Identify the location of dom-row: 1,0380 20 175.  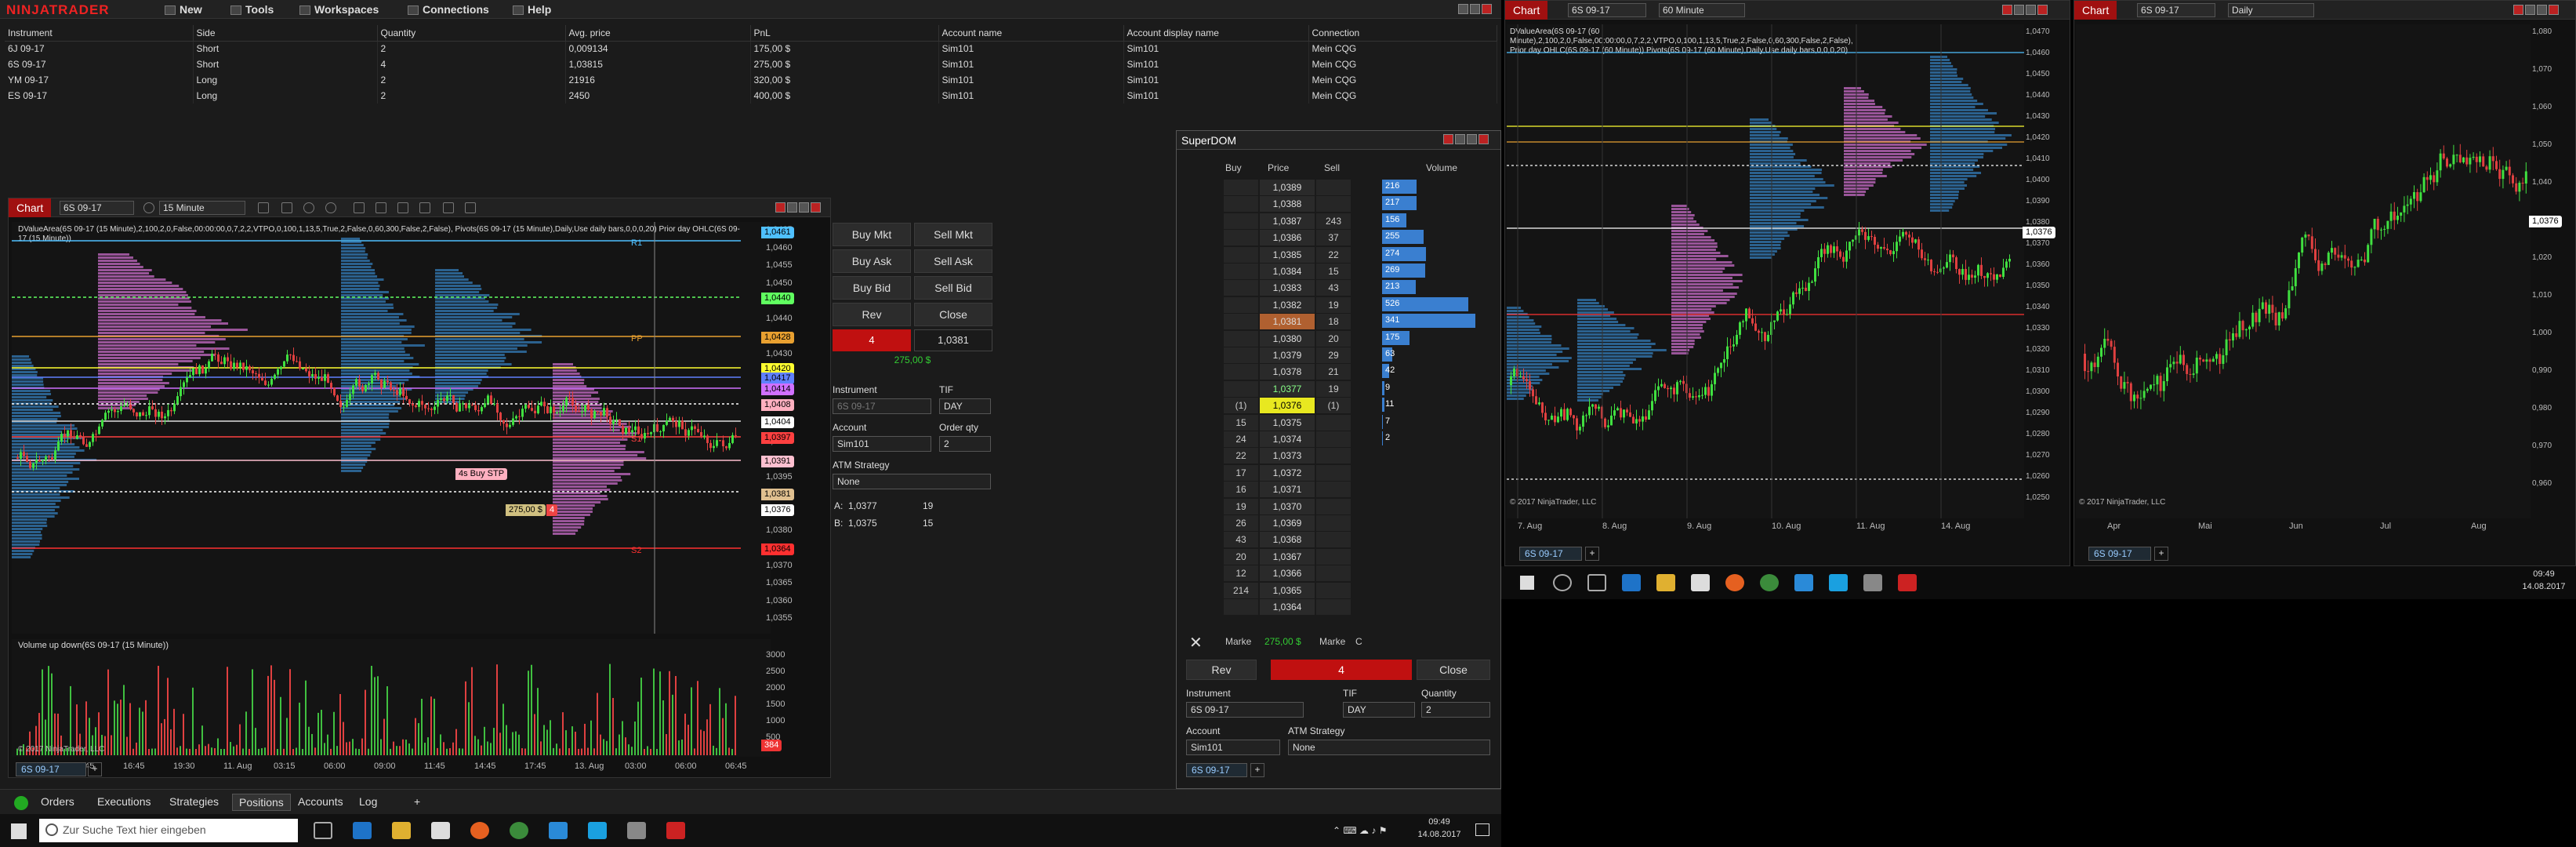
(1342, 338).